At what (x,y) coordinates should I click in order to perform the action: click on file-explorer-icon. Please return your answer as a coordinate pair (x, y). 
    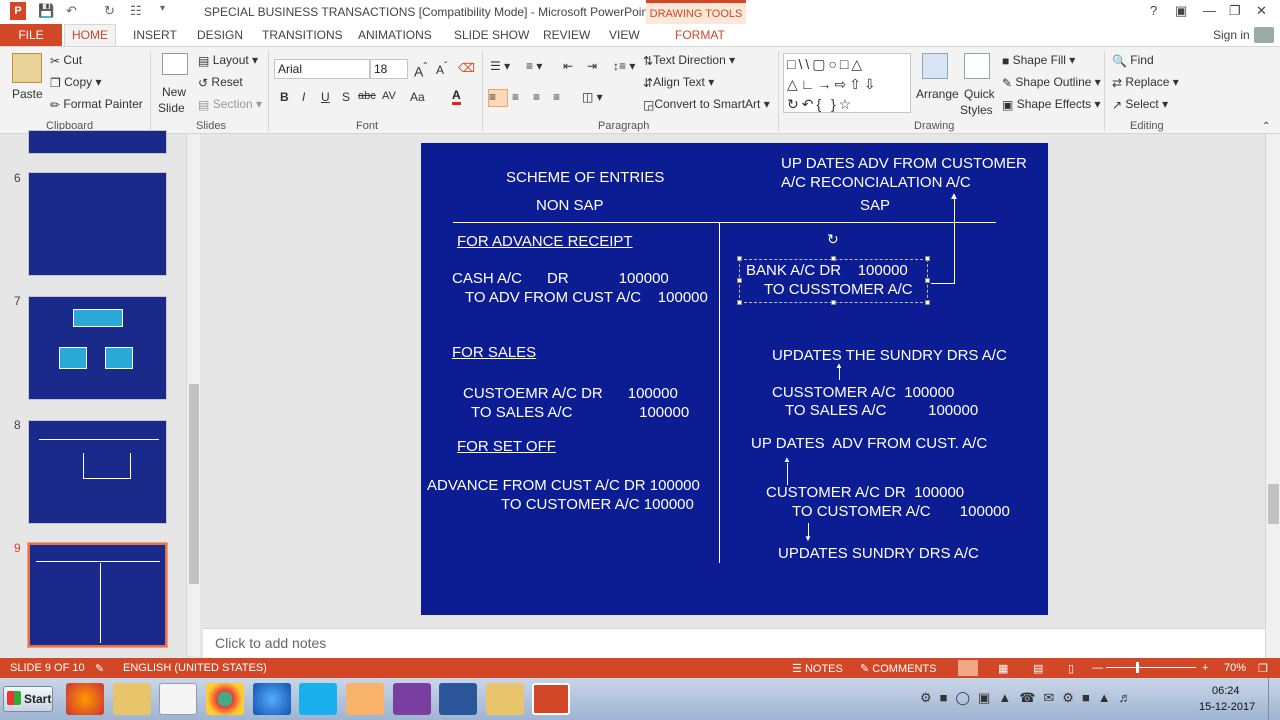
    Looking at the image, I should click on (132, 699).